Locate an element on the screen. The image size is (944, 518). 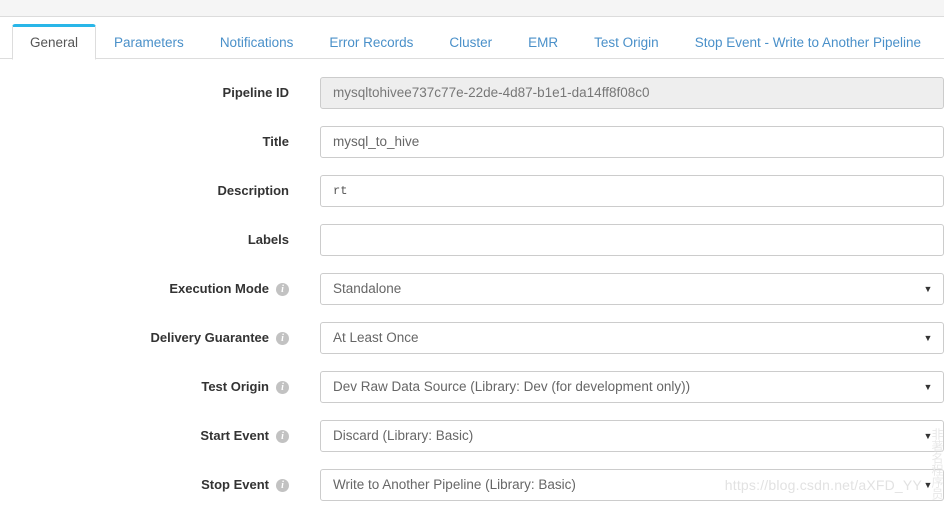
label-text: Test Origin is located at coordinates (235, 386).